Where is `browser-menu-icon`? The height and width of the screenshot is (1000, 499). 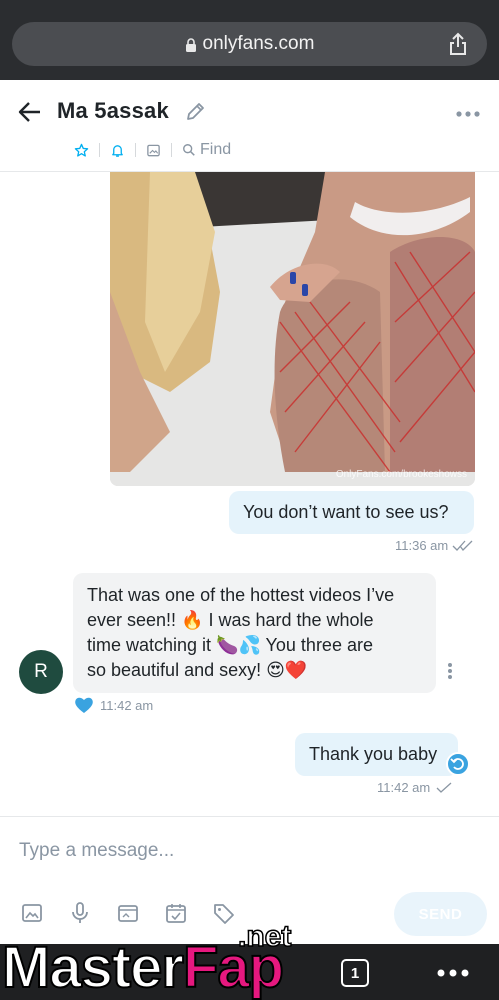 browser-menu-icon is located at coordinates (453, 973).